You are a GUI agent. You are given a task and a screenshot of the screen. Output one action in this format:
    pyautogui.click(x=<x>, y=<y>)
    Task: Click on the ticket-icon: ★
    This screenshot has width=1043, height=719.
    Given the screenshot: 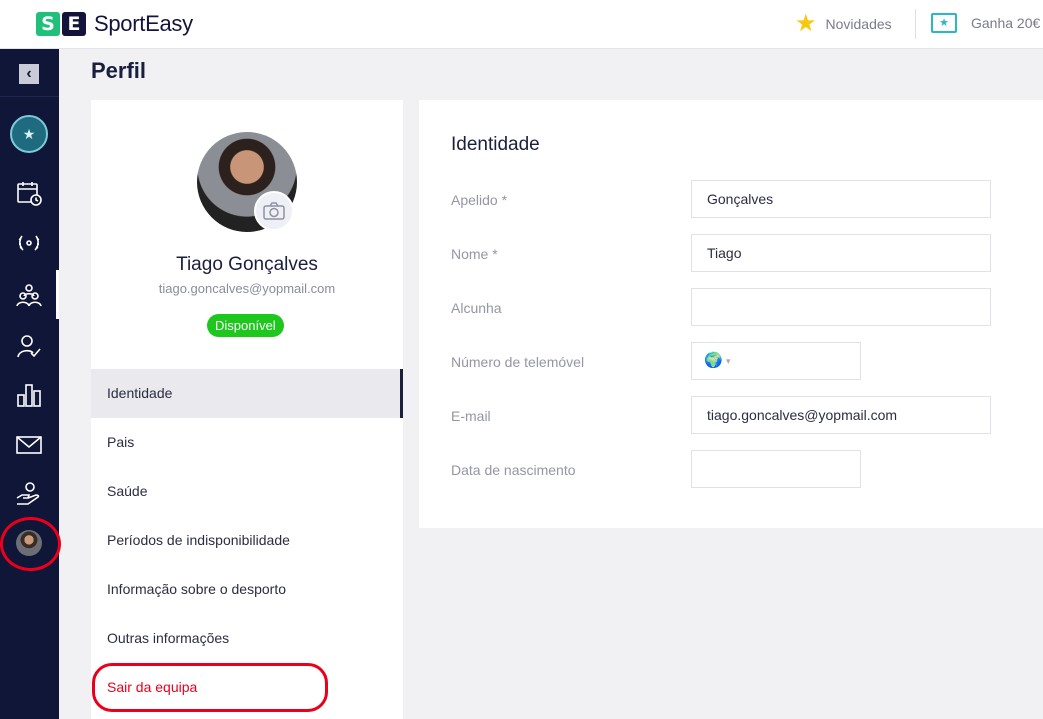 What is the action you would take?
    pyautogui.click(x=944, y=23)
    